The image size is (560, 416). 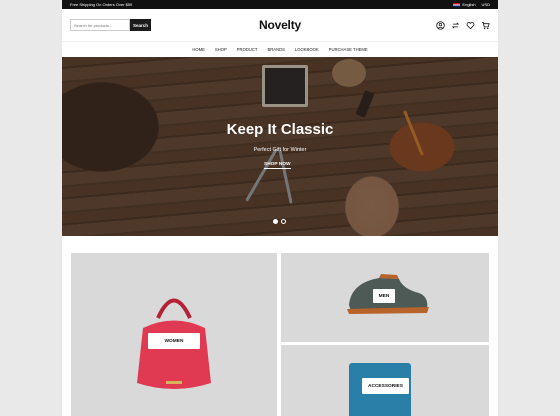 I want to click on language-selector: English, so click(x=464, y=4).